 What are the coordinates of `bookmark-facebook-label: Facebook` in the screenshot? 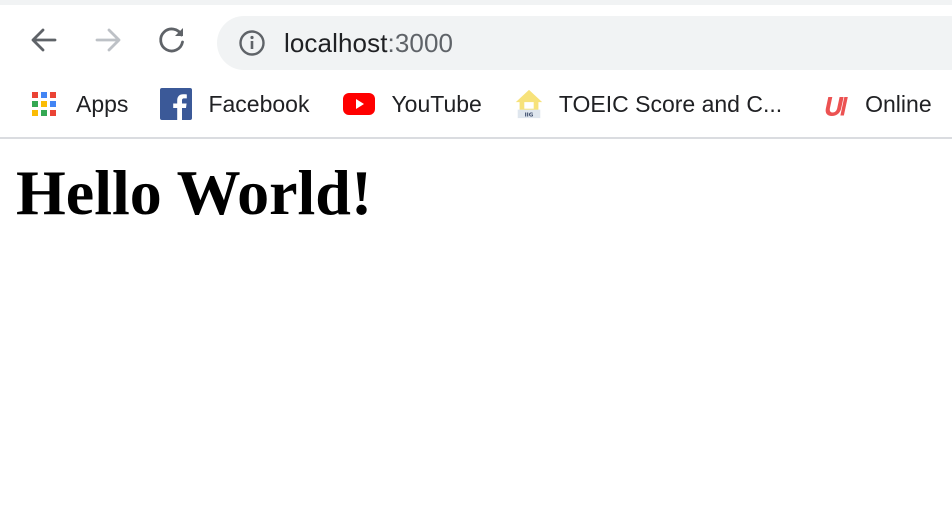 It's located at (259, 103).